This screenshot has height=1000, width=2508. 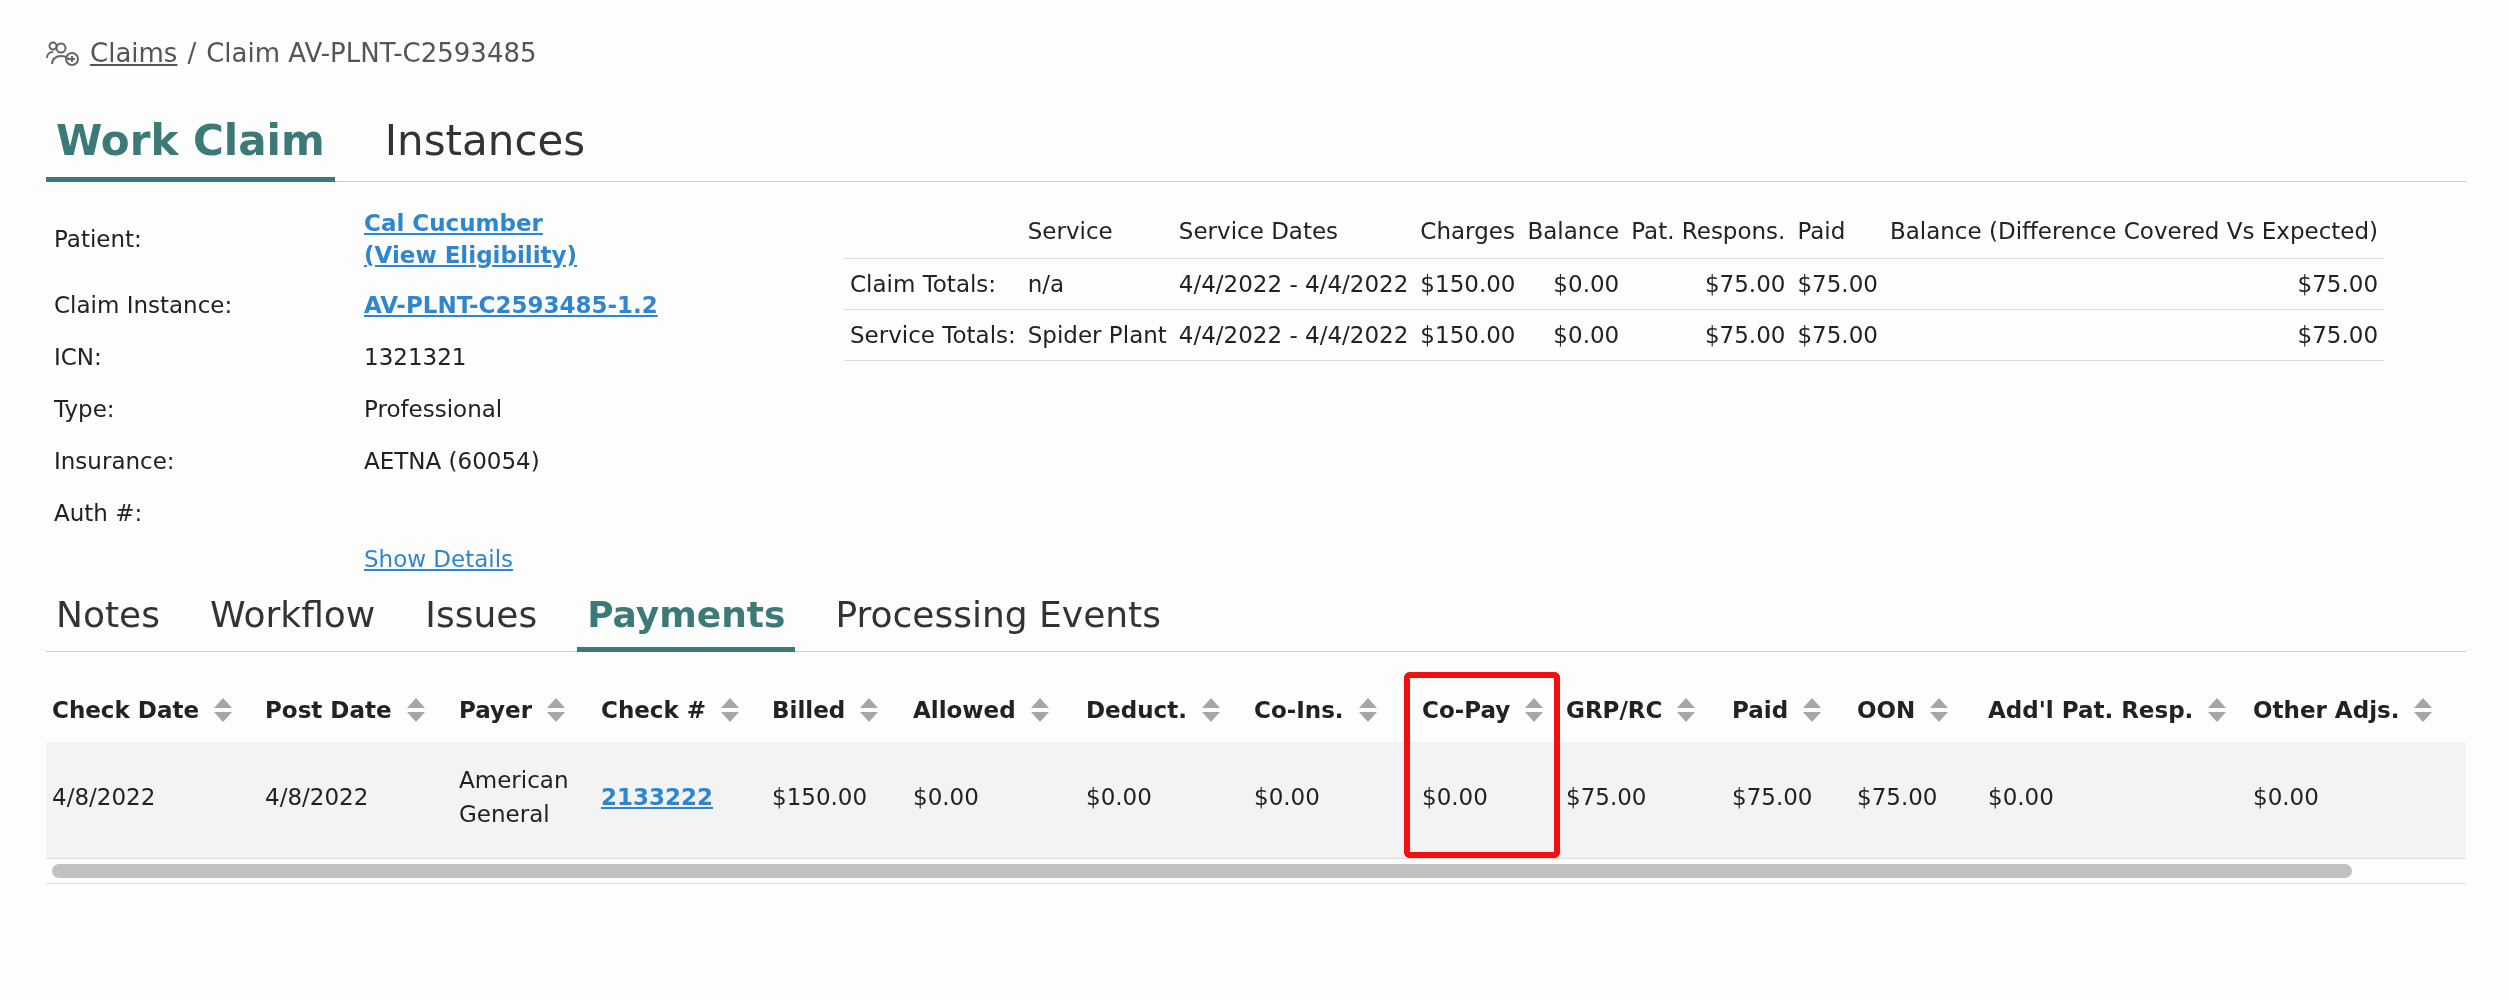 What do you see at coordinates (63, 53) in the screenshot?
I see `people-add-icon` at bounding box center [63, 53].